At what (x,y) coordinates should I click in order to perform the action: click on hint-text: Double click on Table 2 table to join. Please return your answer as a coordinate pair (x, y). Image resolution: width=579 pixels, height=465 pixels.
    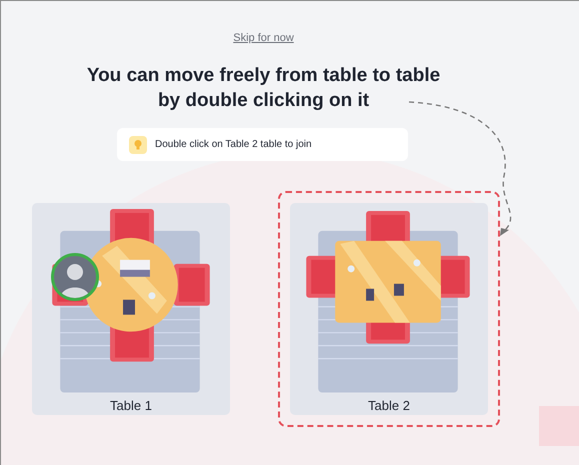
    Looking at the image, I should click on (233, 145).